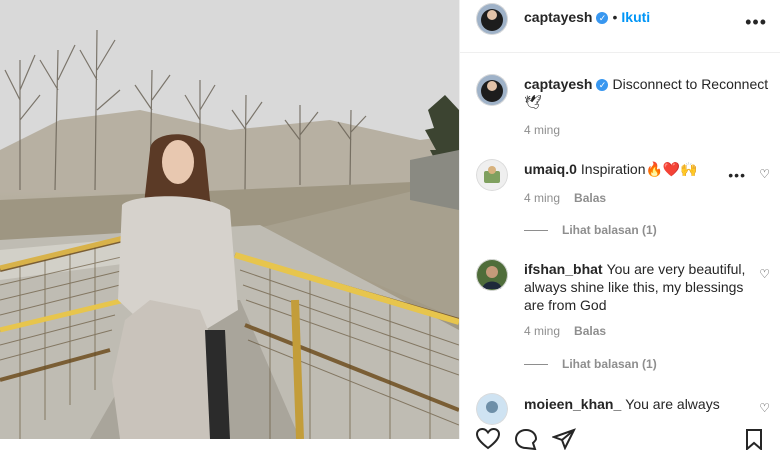 The image size is (780, 450). I want to click on caption-verified-badge-icon: ✓, so click(602, 85).